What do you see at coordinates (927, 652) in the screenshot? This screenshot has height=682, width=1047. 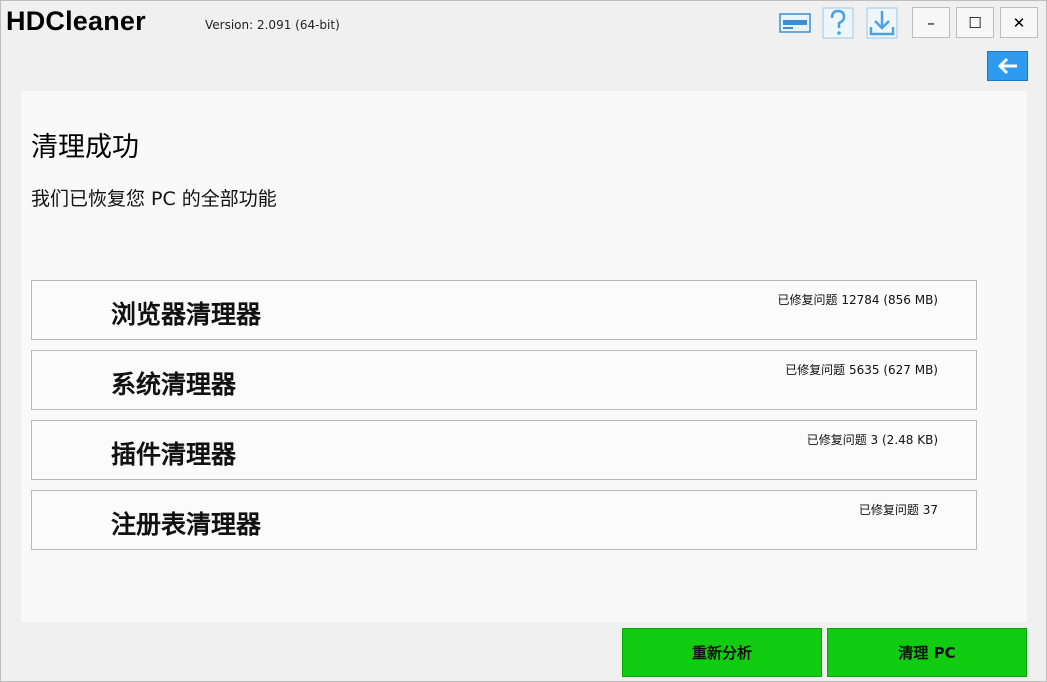 I see `clean-pc-button: 清理 PC` at bounding box center [927, 652].